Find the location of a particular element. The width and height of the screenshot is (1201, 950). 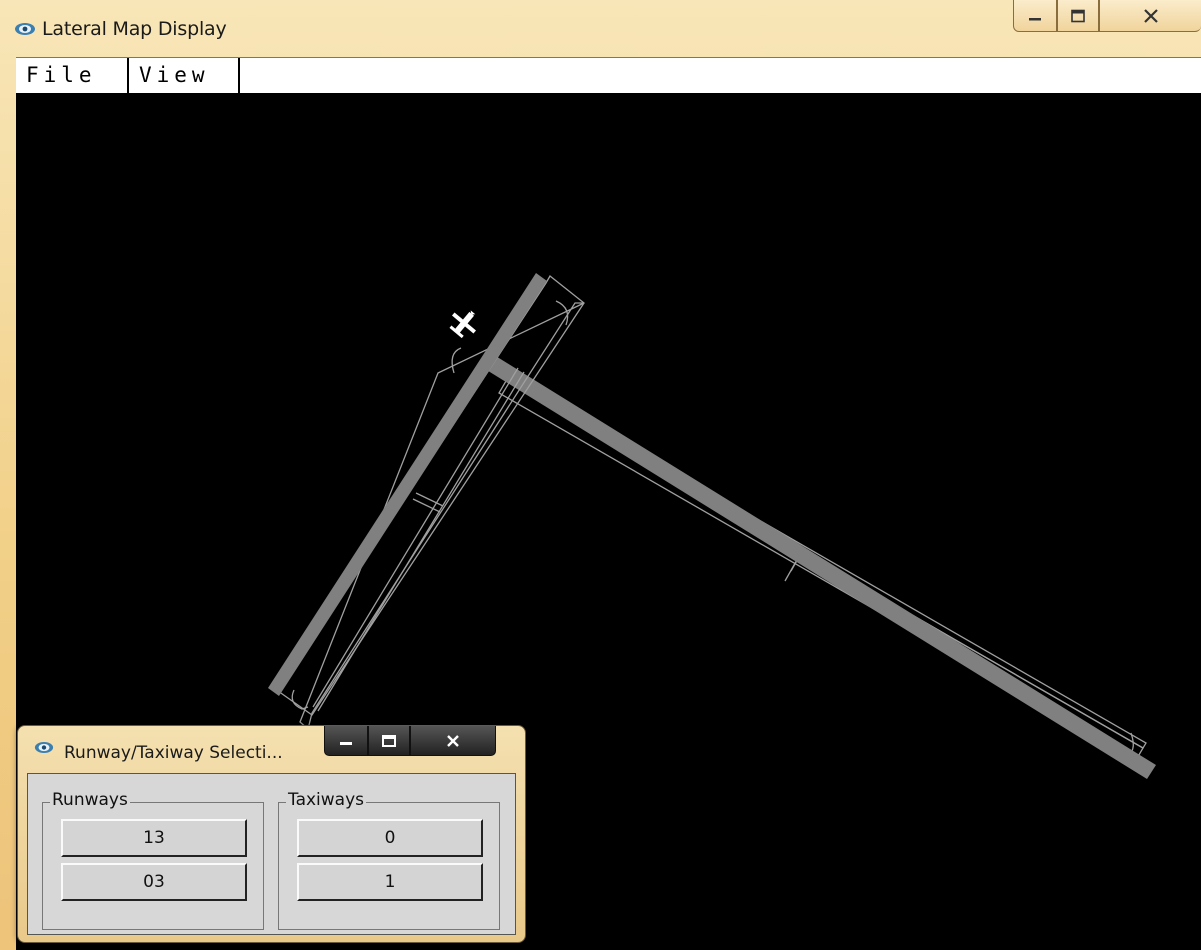

minimize-button is located at coordinates (1035, 16).